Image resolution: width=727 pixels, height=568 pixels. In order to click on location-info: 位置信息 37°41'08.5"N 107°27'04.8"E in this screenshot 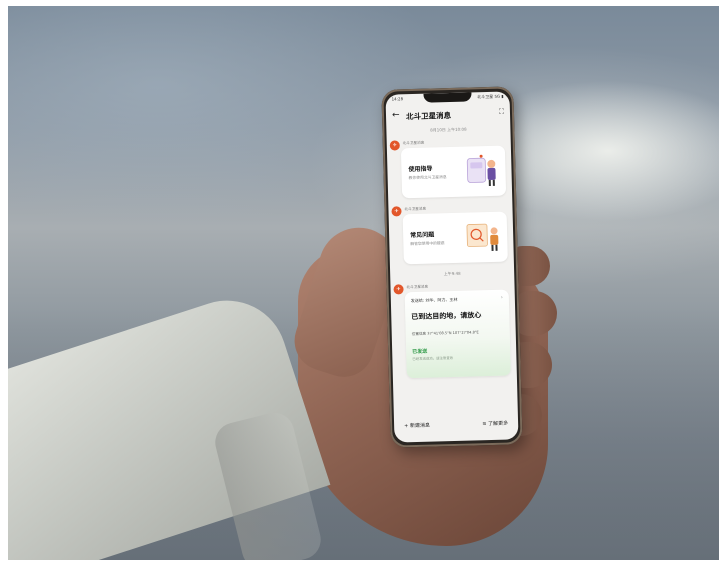, I will do `click(445, 333)`.